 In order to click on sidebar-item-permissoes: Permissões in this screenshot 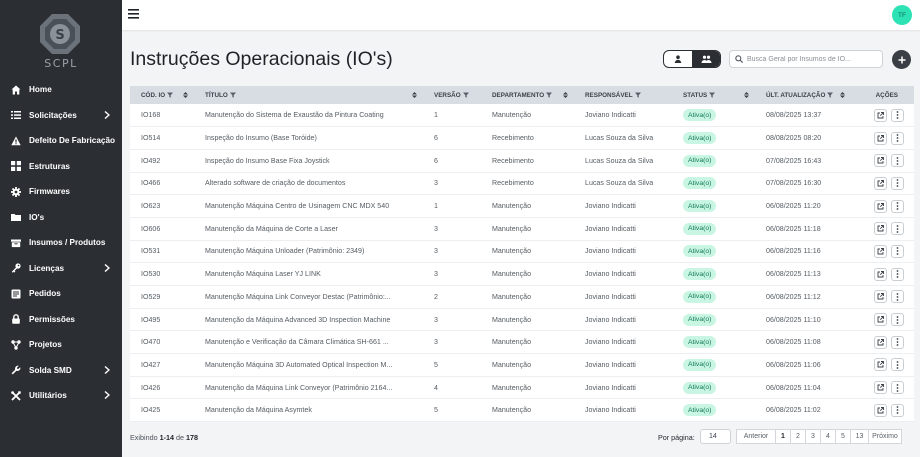, I will do `click(61, 320)`.